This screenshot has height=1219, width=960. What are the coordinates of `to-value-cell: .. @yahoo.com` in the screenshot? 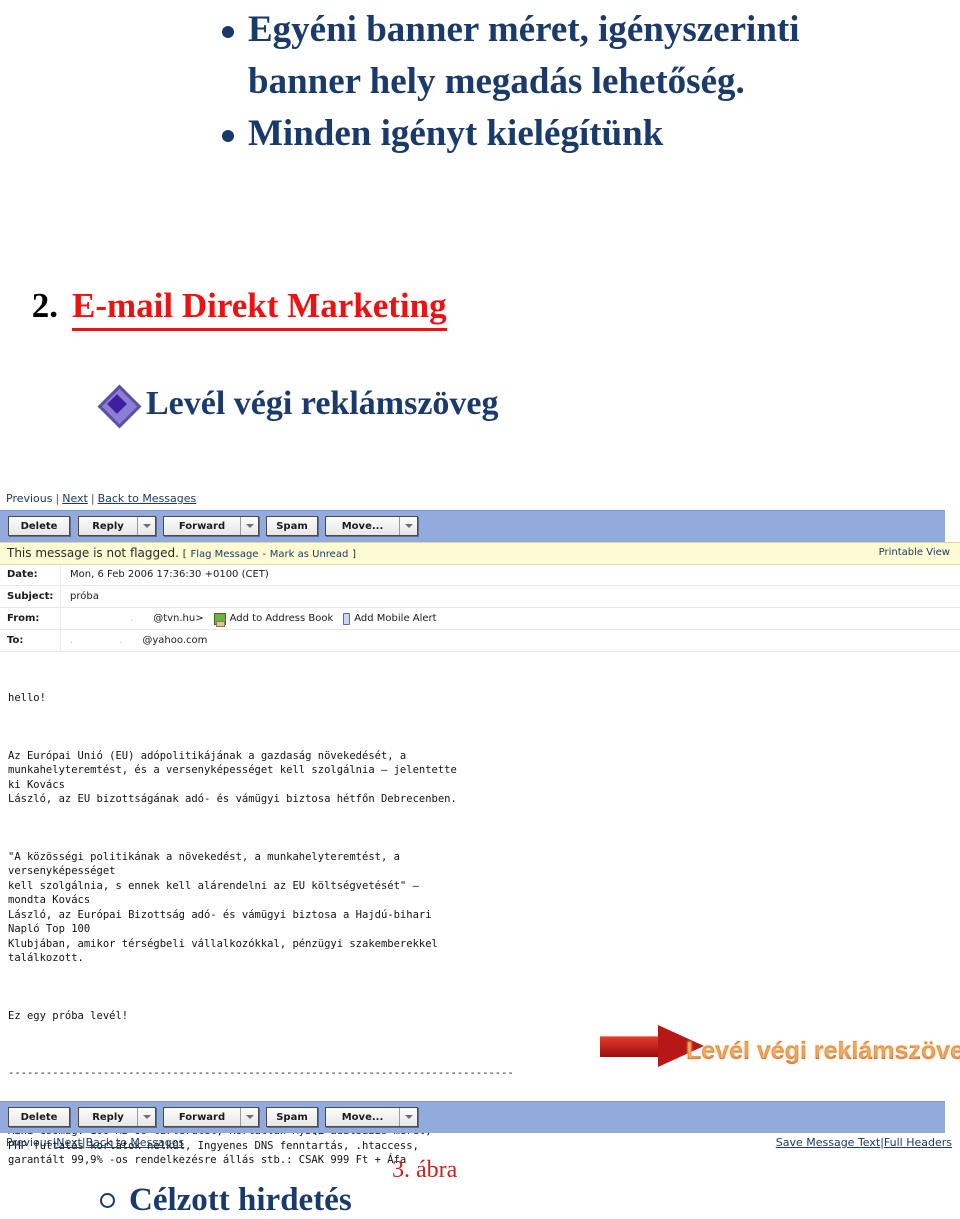 It's located at (510, 640).